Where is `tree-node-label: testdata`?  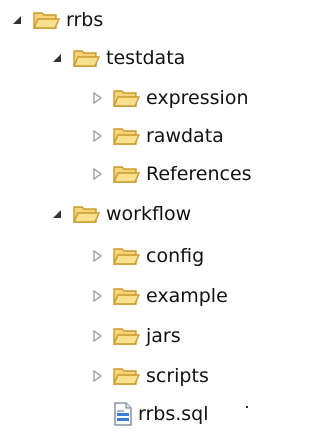
tree-node-label: testdata is located at coordinates (146, 58).